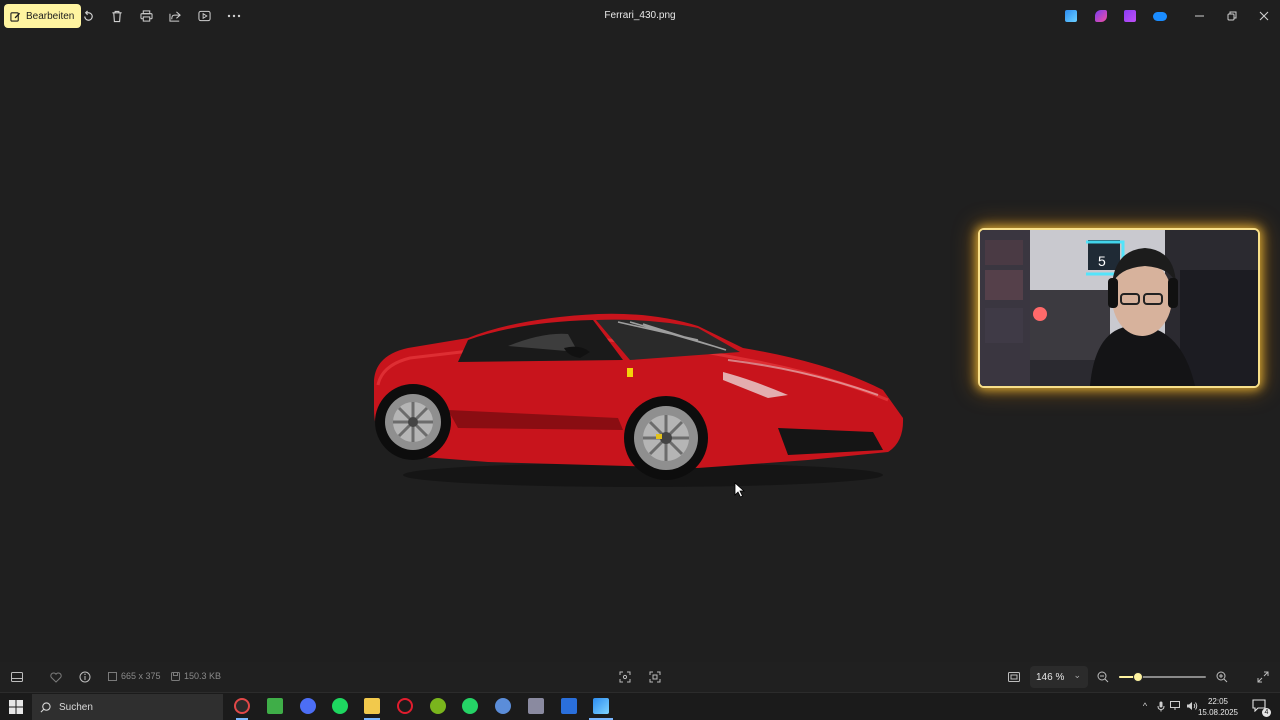 This screenshot has height=720, width=1280. Describe the element at coordinates (117, 16) in the screenshot. I see `delete-icon` at that location.